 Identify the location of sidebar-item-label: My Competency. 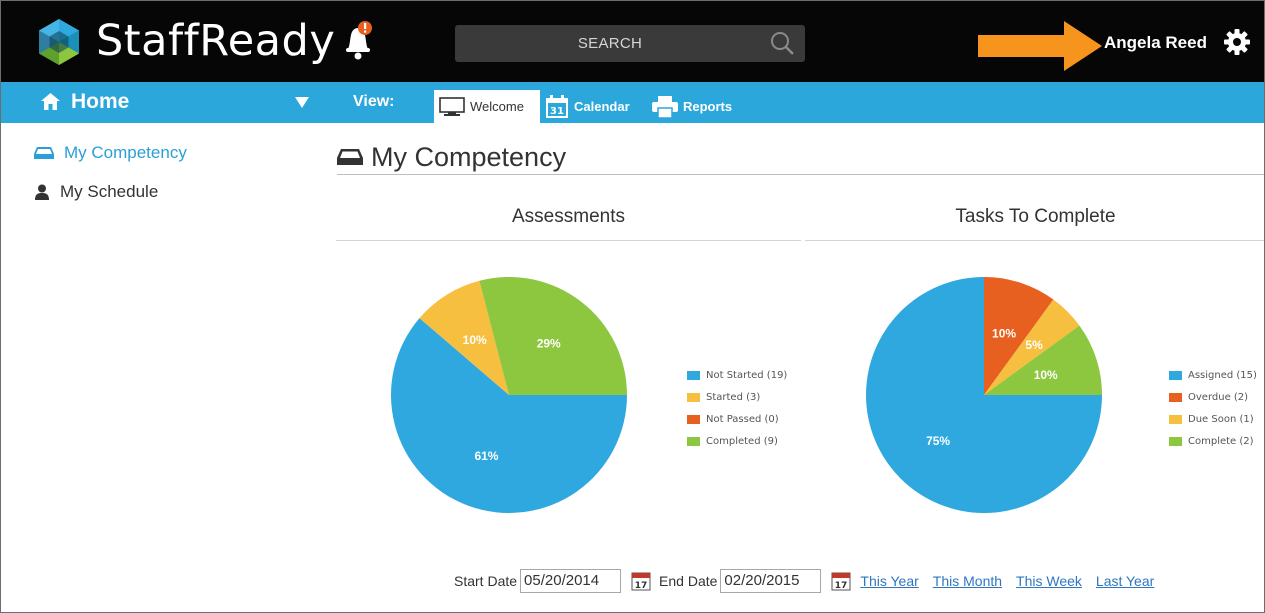
(125, 152).